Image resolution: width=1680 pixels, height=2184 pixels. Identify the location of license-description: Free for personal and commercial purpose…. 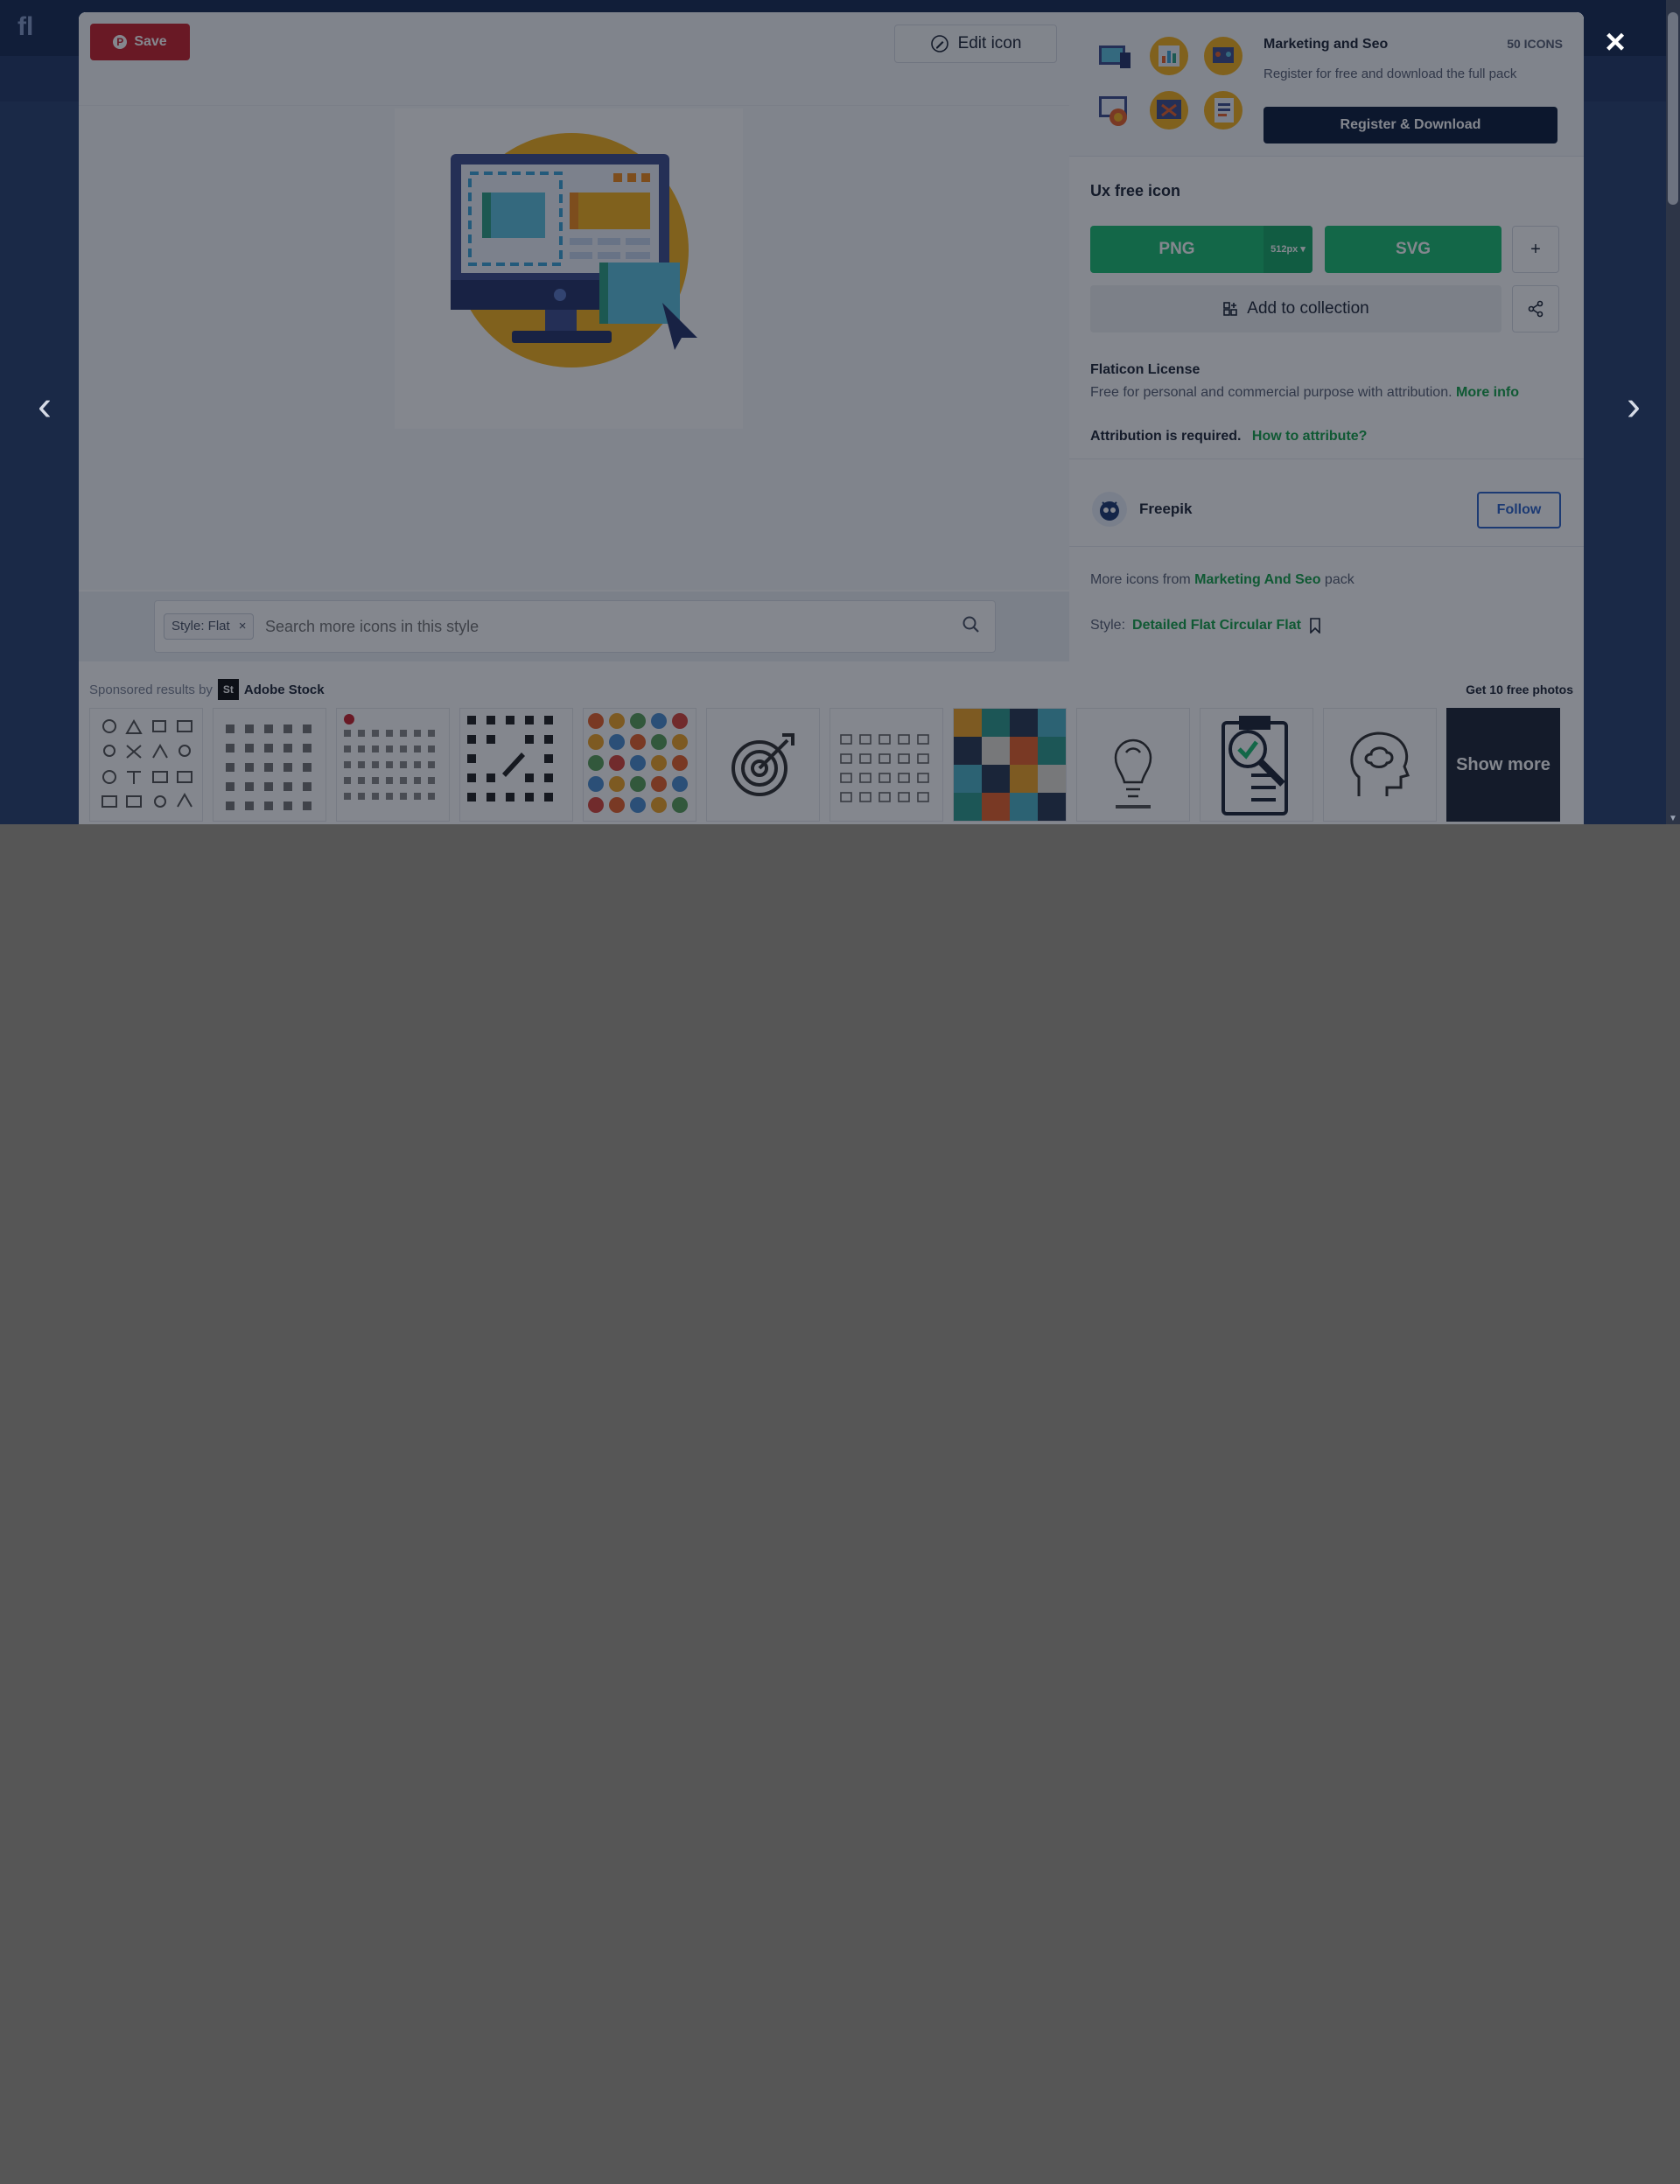
(1304, 393).